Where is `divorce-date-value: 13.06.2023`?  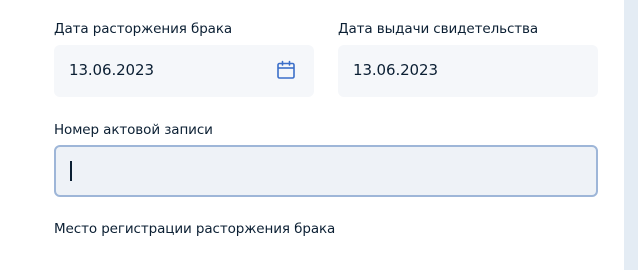 divorce-date-value: 13.06.2023 is located at coordinates (111, 70).